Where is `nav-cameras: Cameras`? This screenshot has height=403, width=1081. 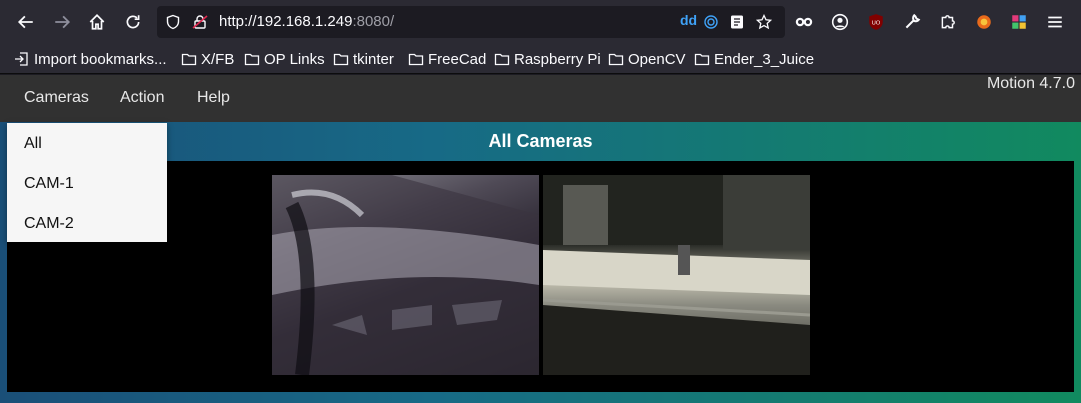
nav-cameras: Cameras is located at coordinates (56, 98).